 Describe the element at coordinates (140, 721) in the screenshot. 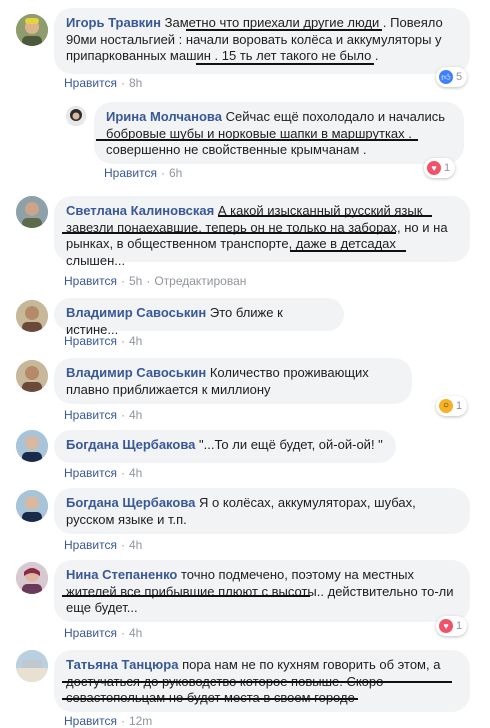

I see `timestamp: 12m` at that location.